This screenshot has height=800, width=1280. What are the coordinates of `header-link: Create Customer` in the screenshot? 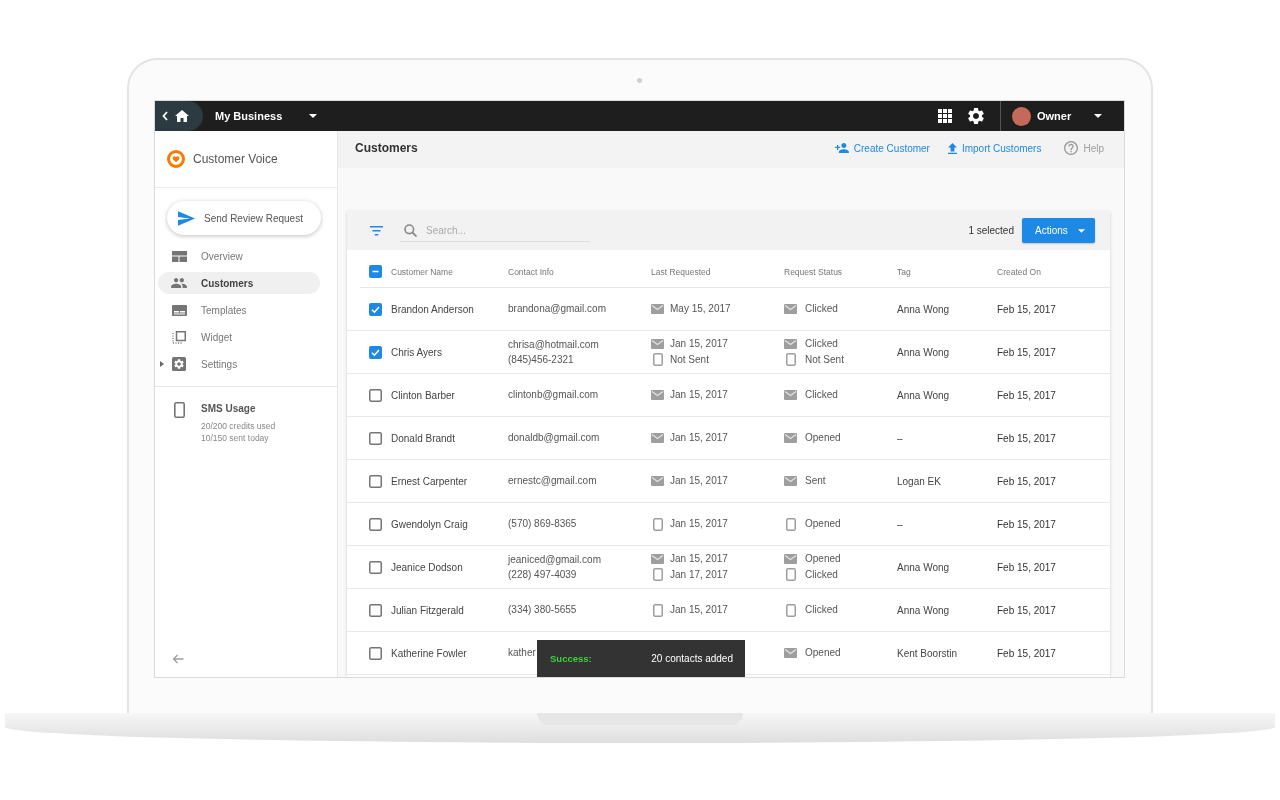 It's located at (882, 148).